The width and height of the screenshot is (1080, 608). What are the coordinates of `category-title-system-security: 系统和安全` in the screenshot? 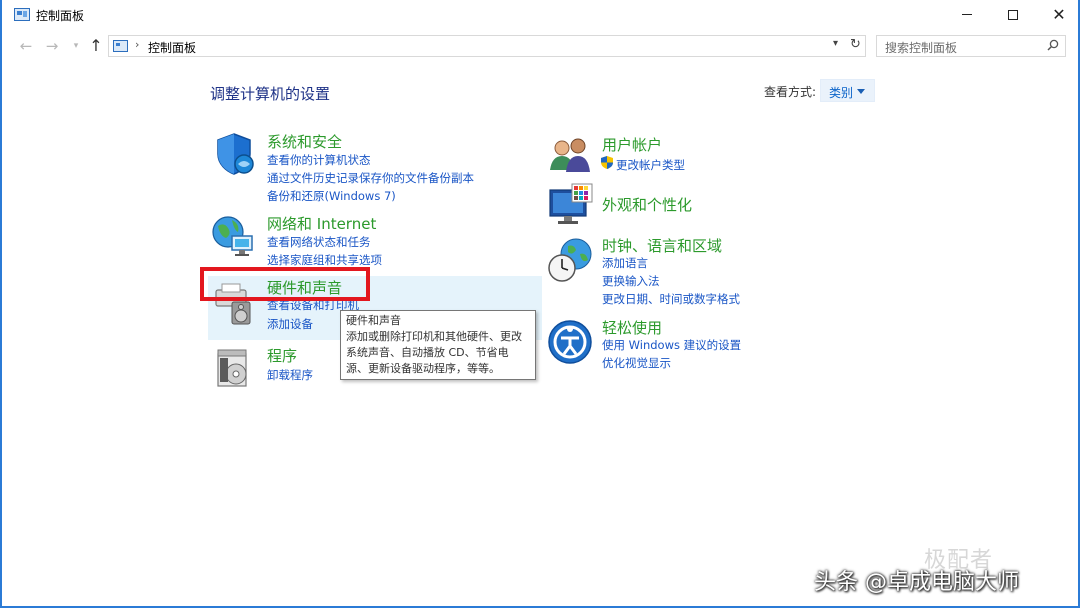 It's located at (304, 141).